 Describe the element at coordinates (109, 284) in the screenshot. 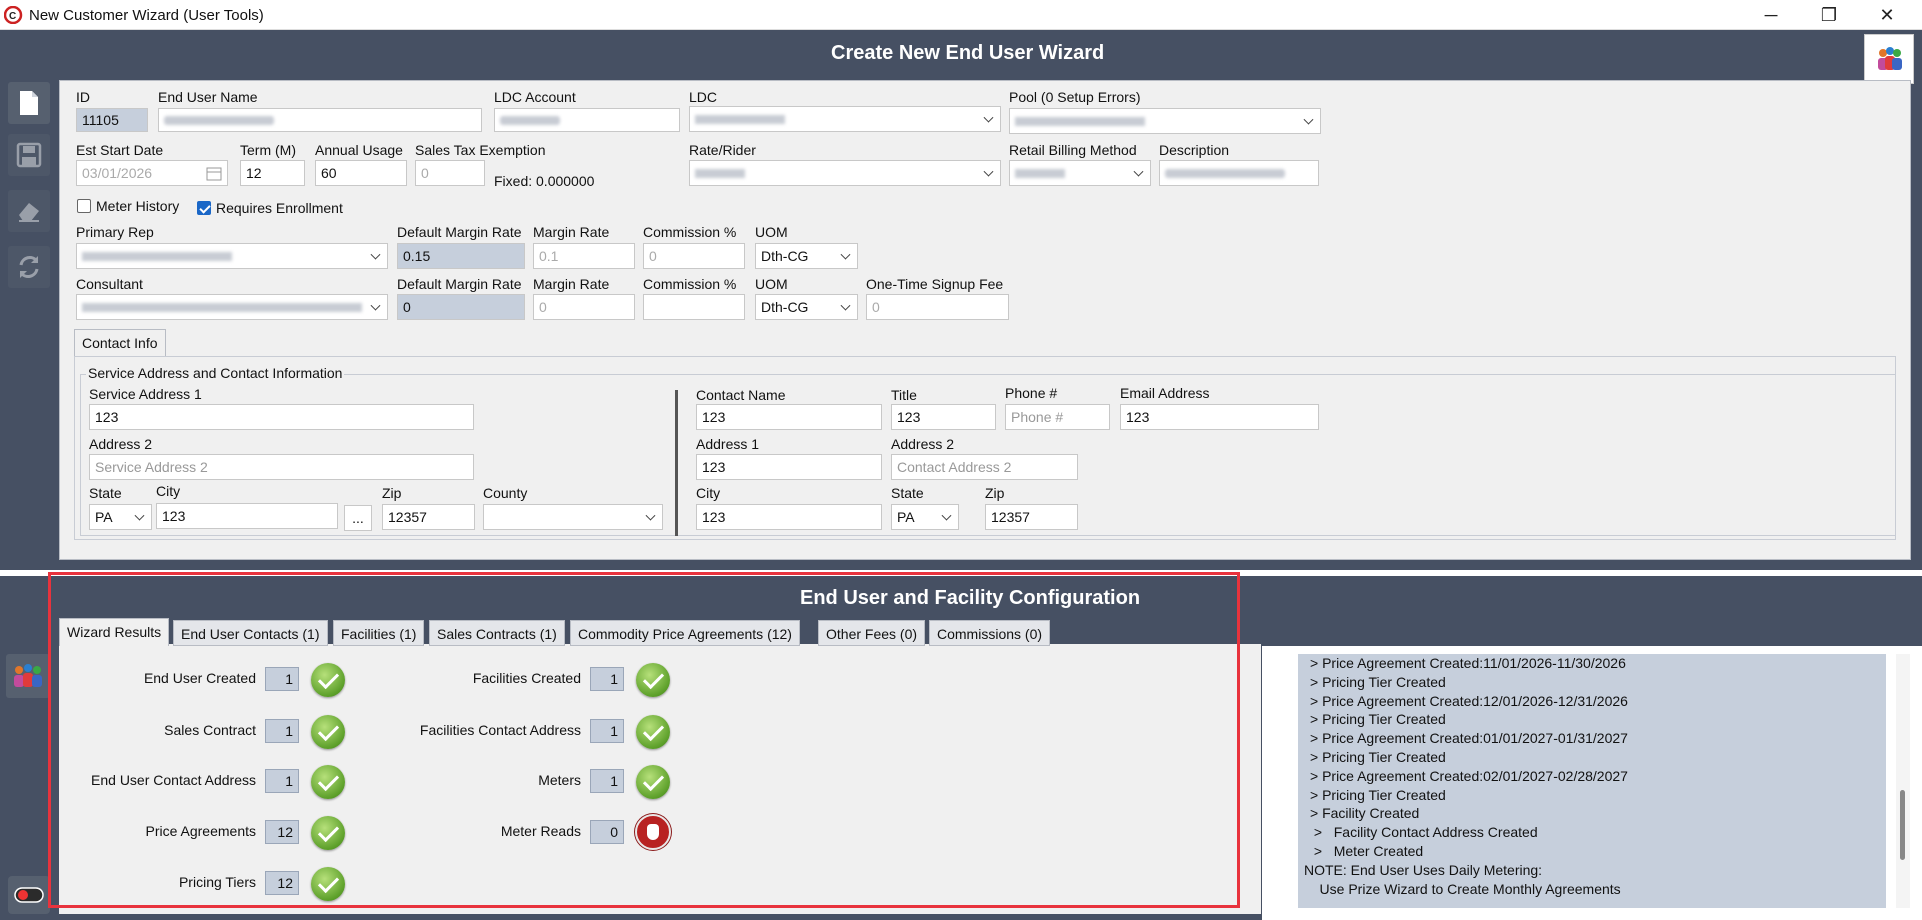

I see `consultant-label: Consultant` at that location.